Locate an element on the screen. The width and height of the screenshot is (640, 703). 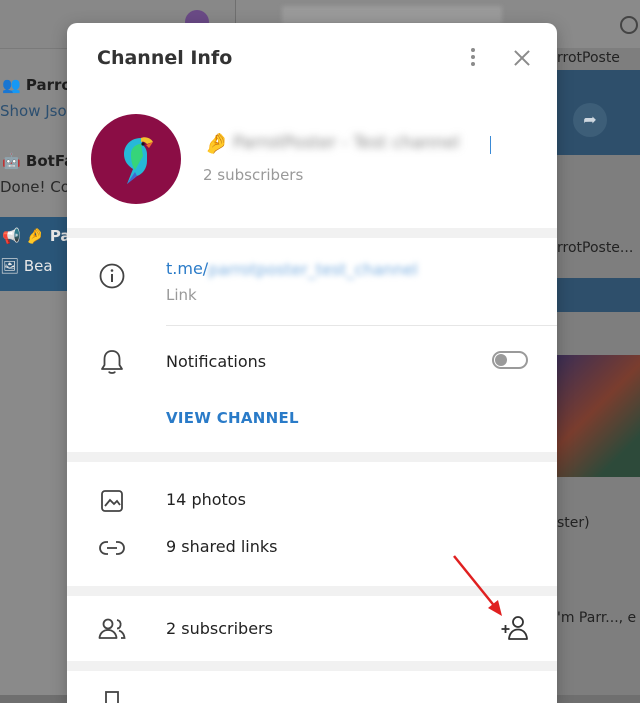
close-icon is located at coordinates (522, 58).